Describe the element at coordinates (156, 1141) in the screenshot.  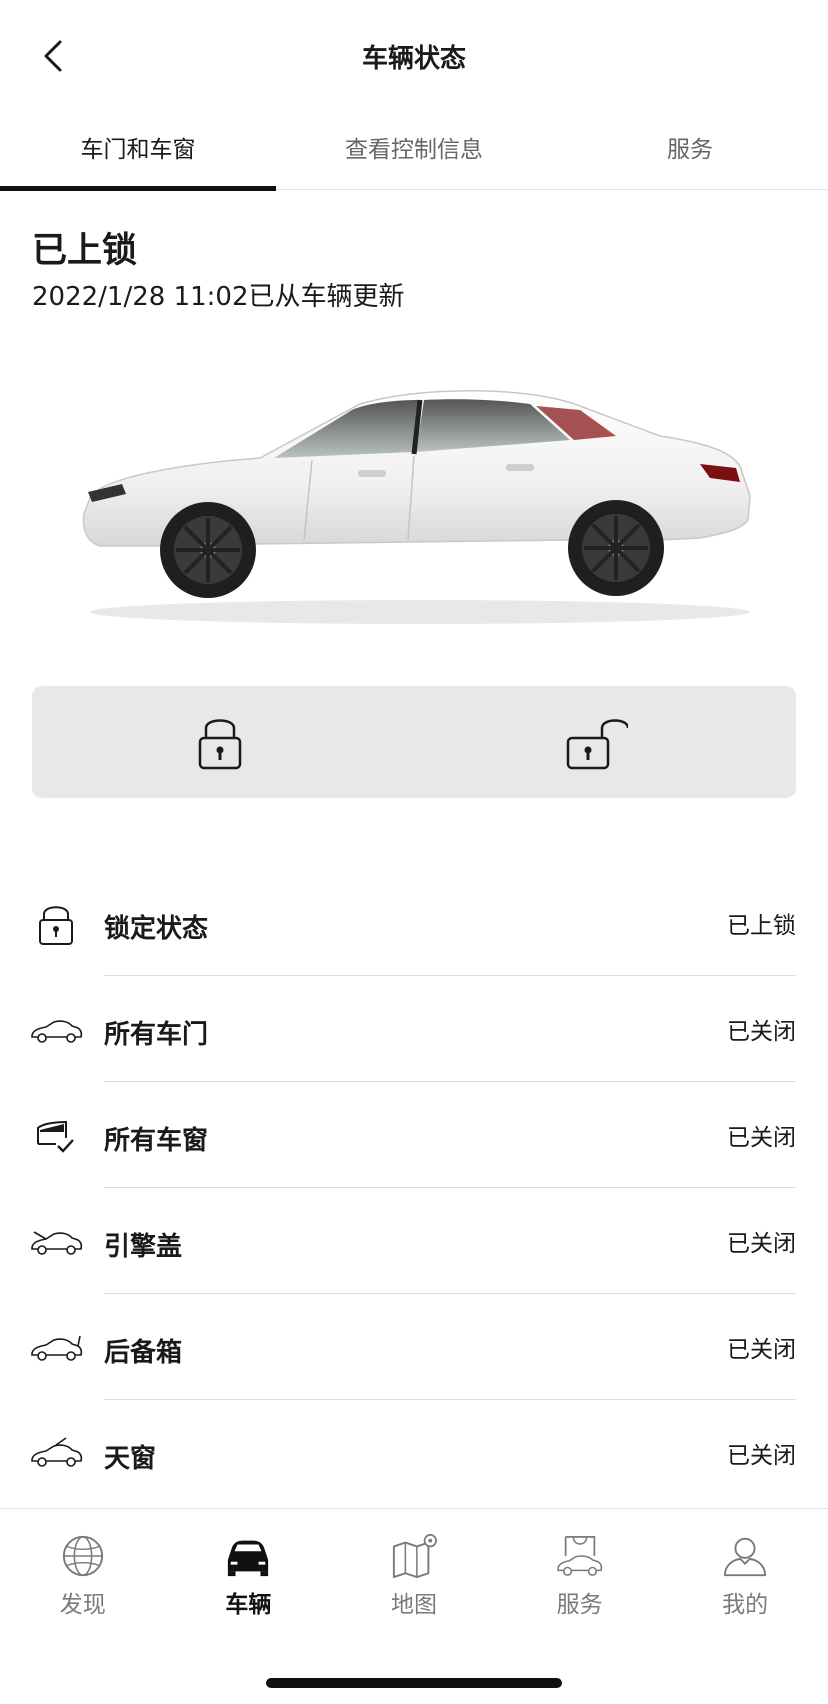
I see `list-item-label: 所有车窗` at that location.